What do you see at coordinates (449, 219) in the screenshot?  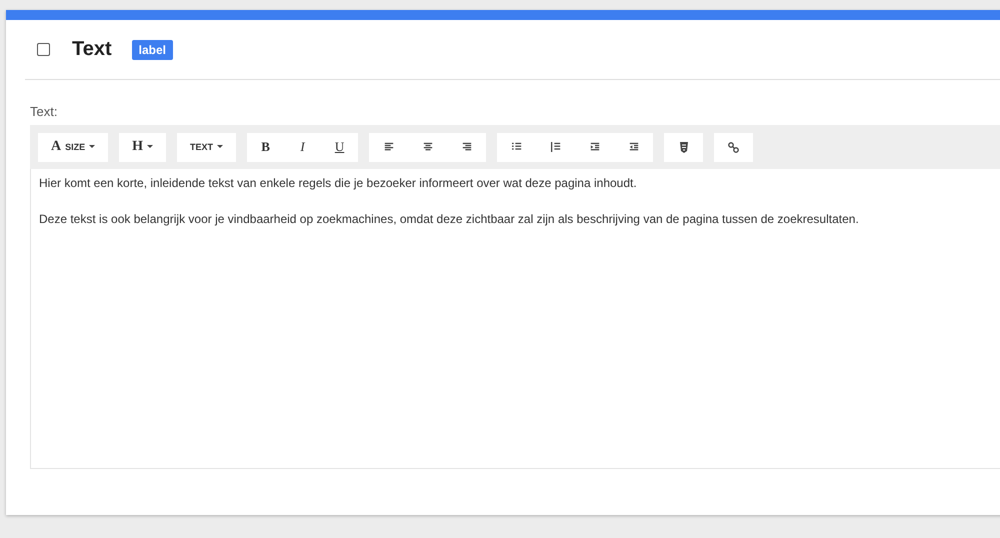 I see `paragraph: Deze tekst is ook belangrijk voor je vindbaarheid op zoekmachines, omdat deze zichtbaar zal zijn als beschrijving van de pagina tussen de zoekresultaten.` at bounding box center [449, 219].